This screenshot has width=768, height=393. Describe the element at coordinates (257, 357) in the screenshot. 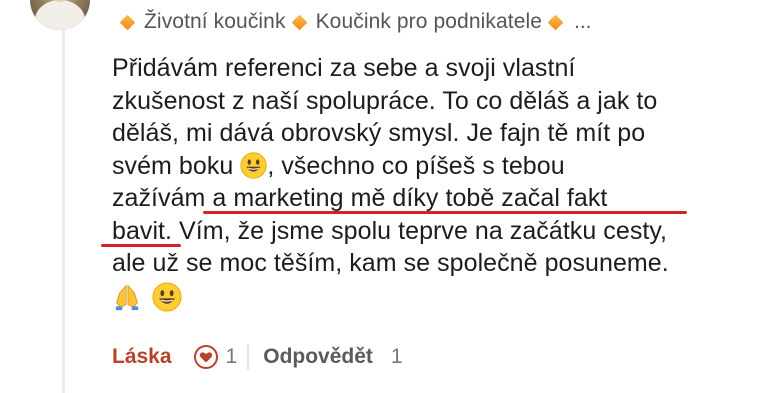

I see `comment-actions: Láska 1 Odpovědět 1` at that location.